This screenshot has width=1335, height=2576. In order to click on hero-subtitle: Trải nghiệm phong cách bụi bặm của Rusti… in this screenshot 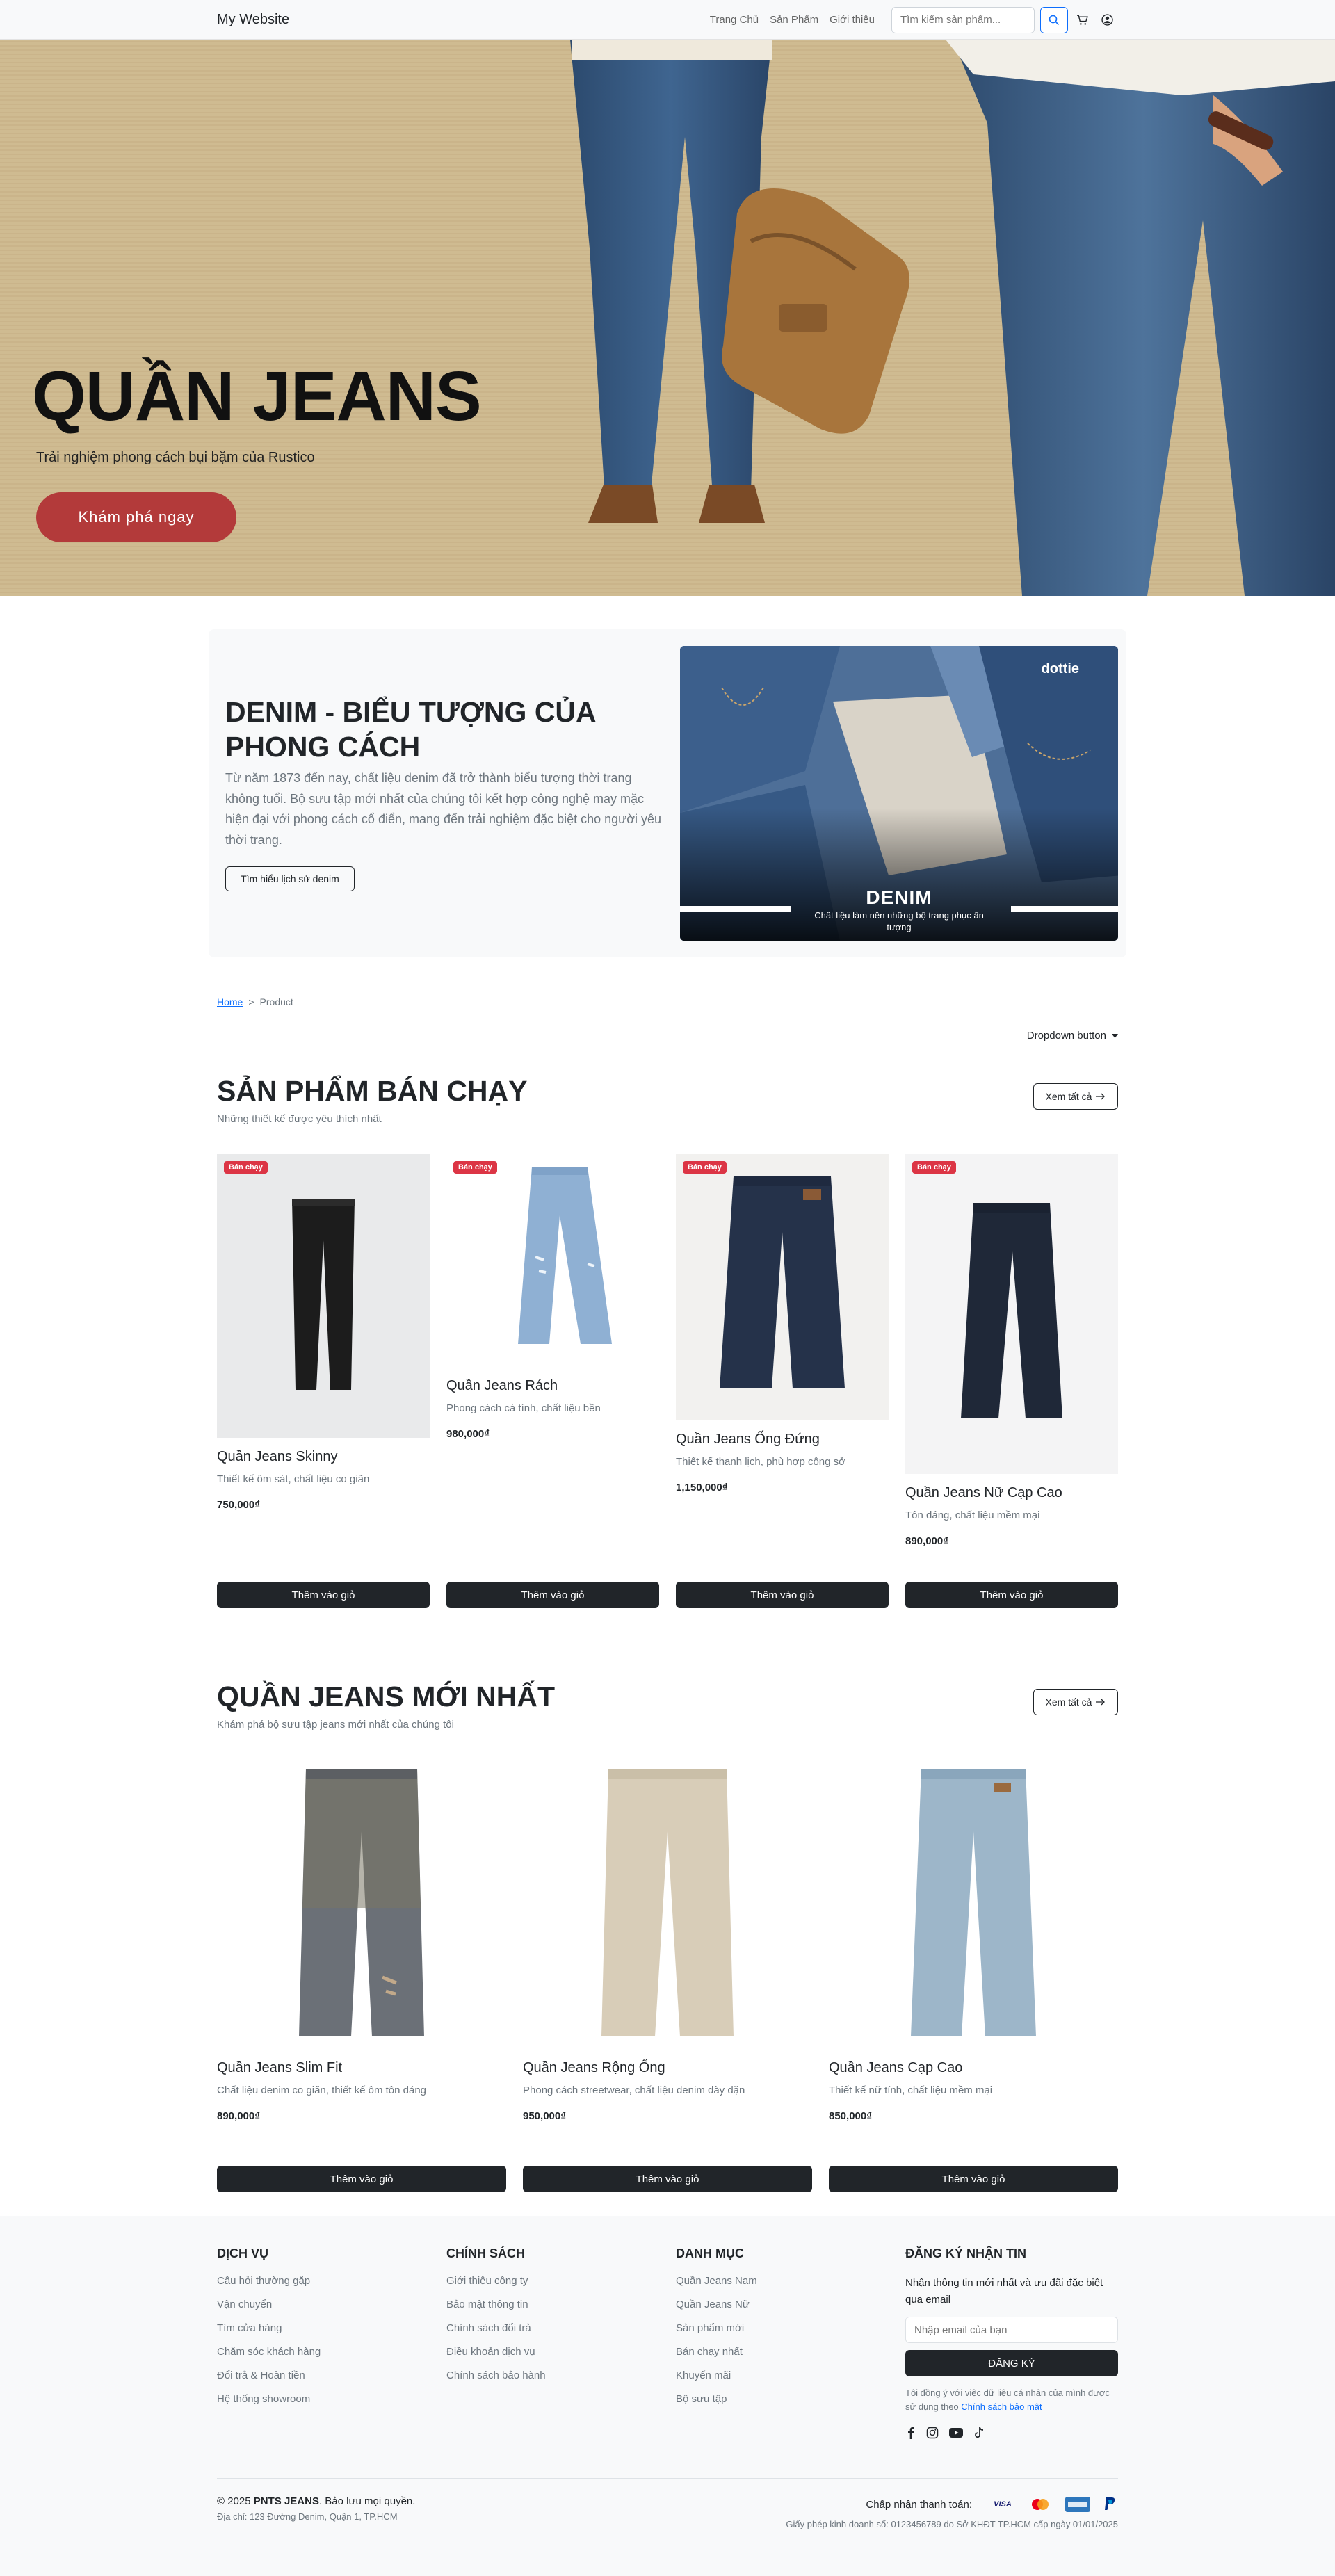, I will do `click(175, 457)`.